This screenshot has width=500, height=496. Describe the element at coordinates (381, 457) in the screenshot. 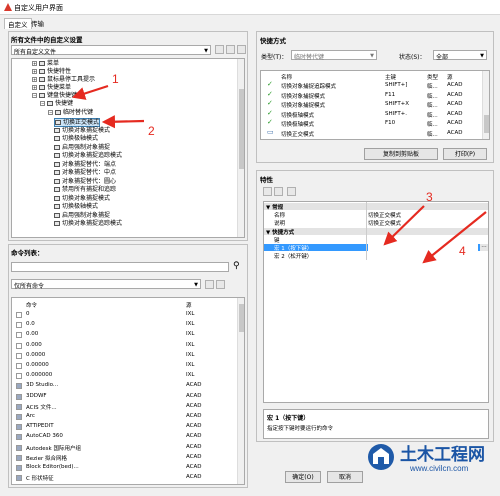

I see `watermark-logo-icon` at that location.